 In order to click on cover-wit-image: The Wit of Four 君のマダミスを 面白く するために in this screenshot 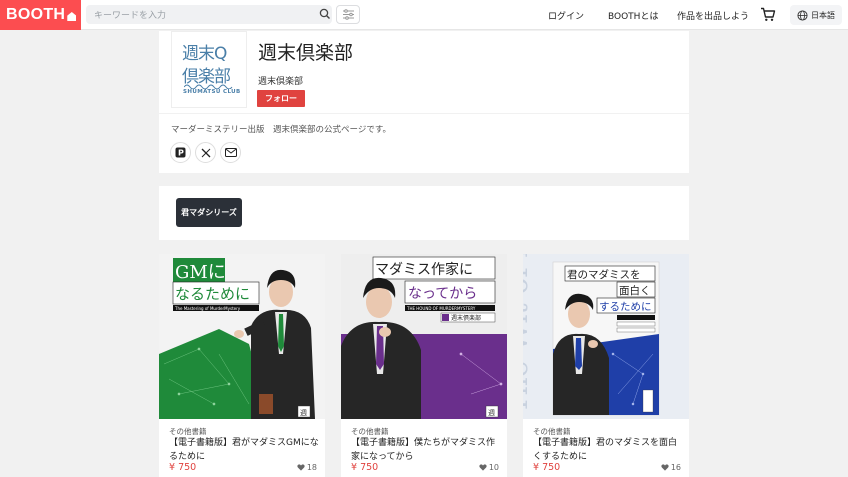, I will do `click(606, 336)`.